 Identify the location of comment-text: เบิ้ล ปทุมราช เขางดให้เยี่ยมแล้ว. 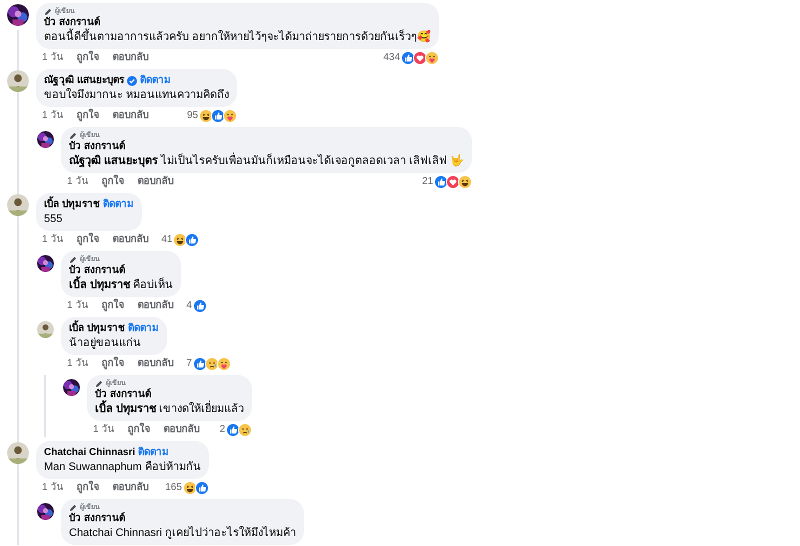
(169, 409).